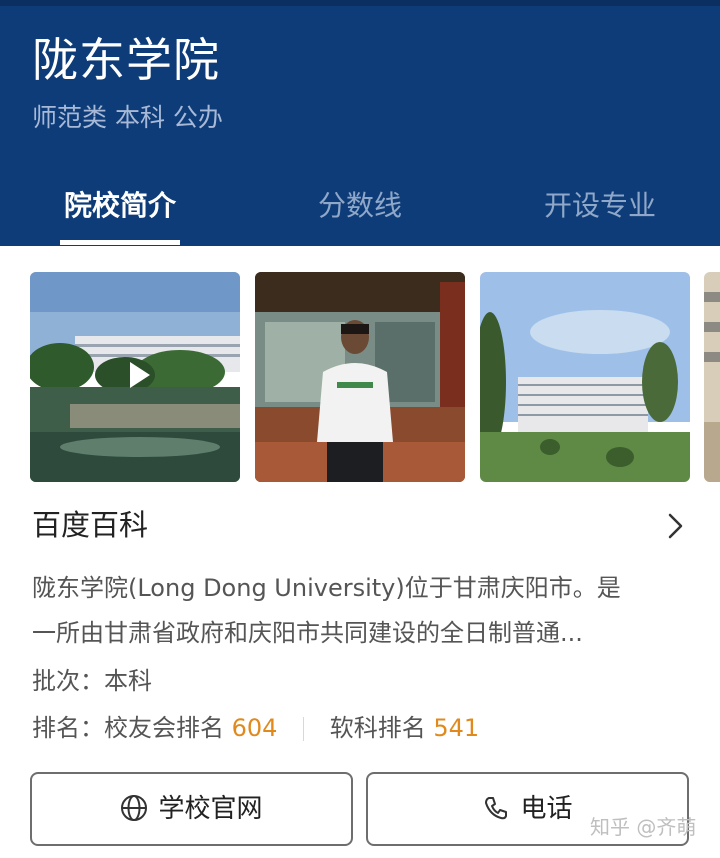 The width and height of the screenshot is (720, 858). What do you see at coordinates (643, 827) in the screenshot?
I see `watermark: 知乎 @齐萌` at bounding box center [643, 827].